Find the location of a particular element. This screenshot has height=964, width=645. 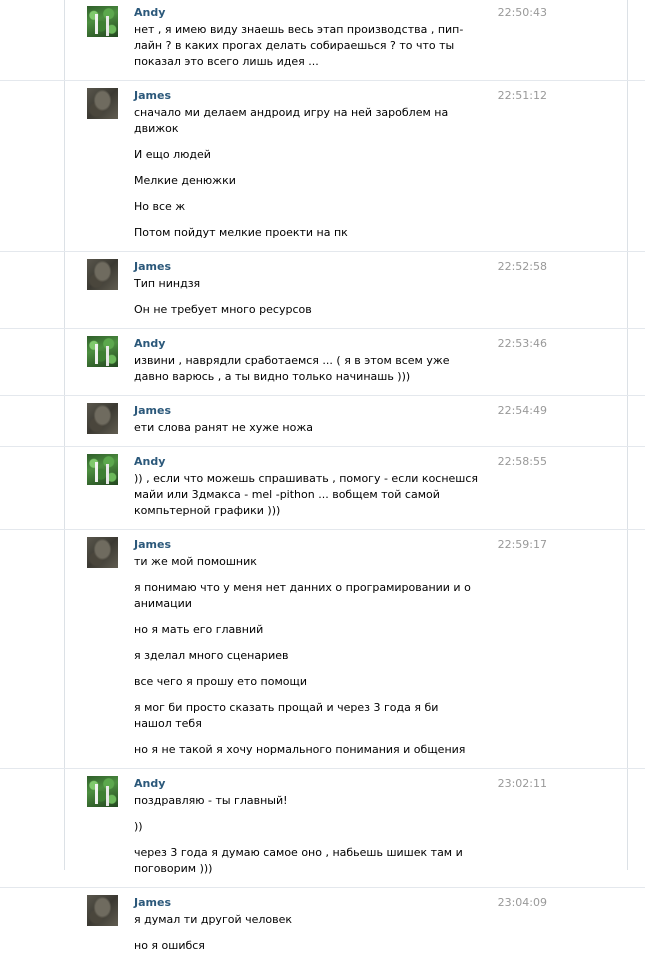

message-text: ети слова ранят не хуже ножа is located at coordinates (224, 427).